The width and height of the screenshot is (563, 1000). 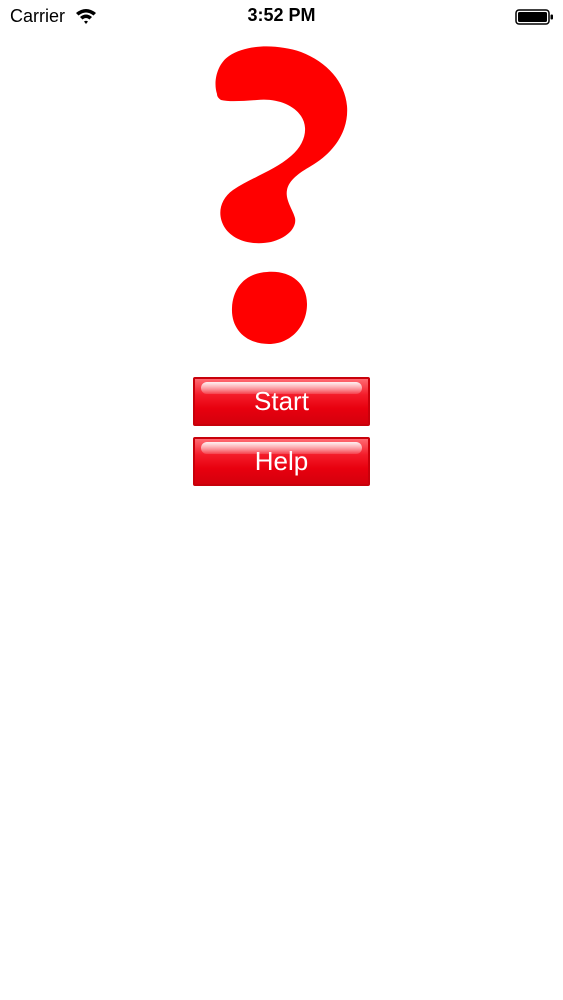 I want to click on help-button: Help, so click(x=281, y=461).